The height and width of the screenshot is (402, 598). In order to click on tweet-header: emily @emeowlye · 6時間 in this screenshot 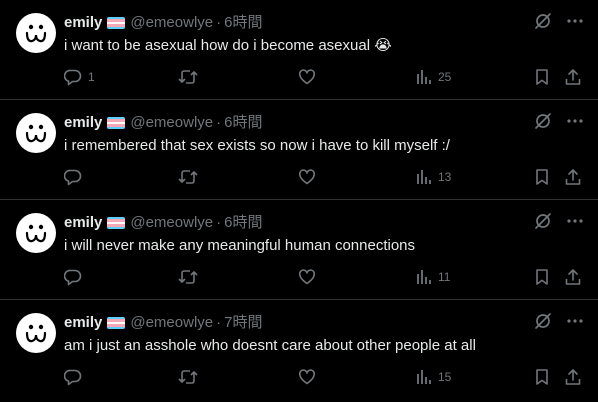, I will do `click(291, 123)`.